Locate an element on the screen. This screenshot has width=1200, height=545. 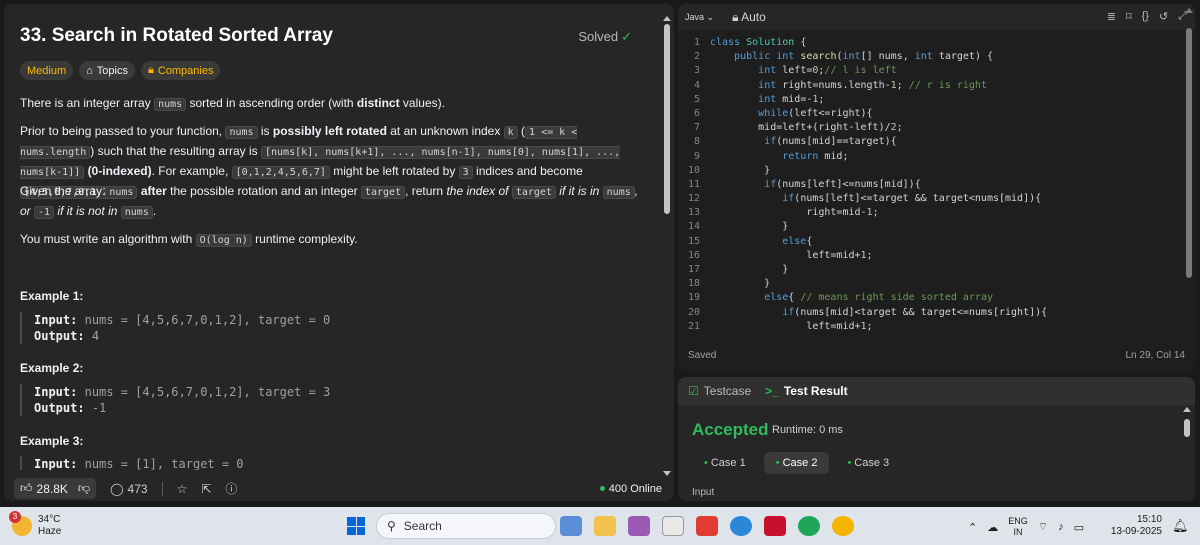
line-text: return mid; is located at coordinates (779, 157).